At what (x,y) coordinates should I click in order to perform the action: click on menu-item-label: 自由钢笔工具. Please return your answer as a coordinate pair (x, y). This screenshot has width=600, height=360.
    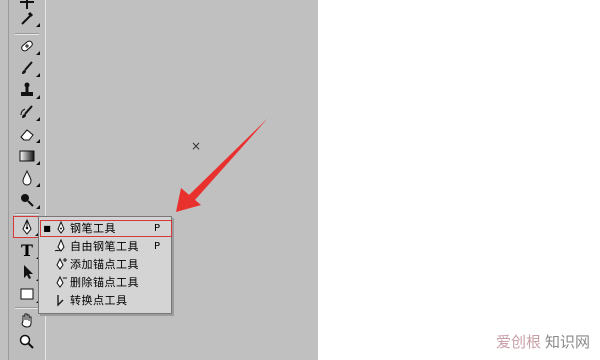
    Looking at the image, I should click on (104, 246).